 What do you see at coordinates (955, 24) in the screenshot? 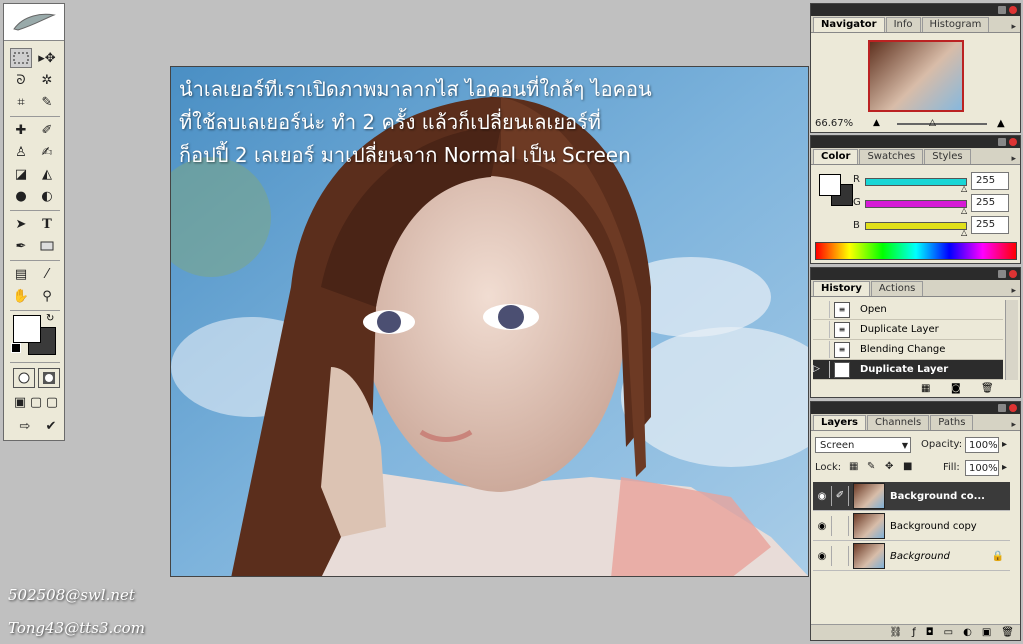
I see `tab-histogram: Histogram` at bounding box center [955, 24].